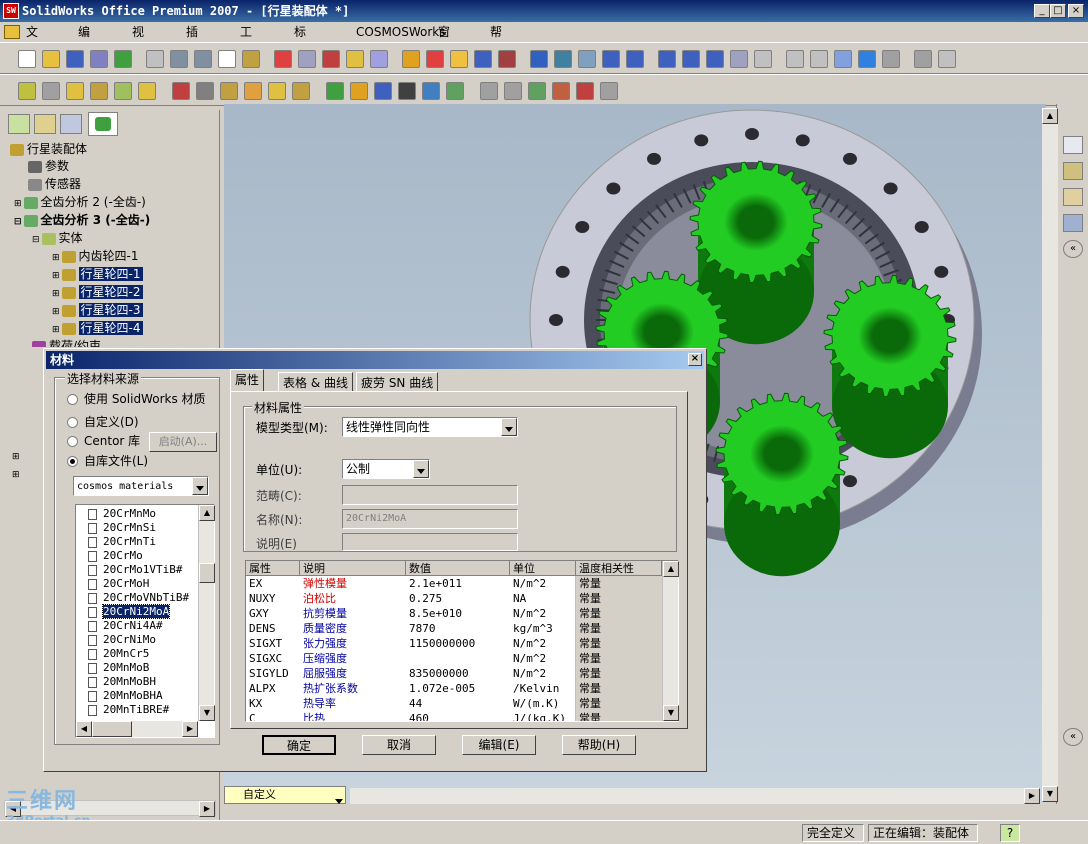 The image size is (1088, 844). What do you see at coordinates (1050, 455) in the screenshot?
I see `view-vscroll: ▲ ▼` at bounding box center [1050, 455].